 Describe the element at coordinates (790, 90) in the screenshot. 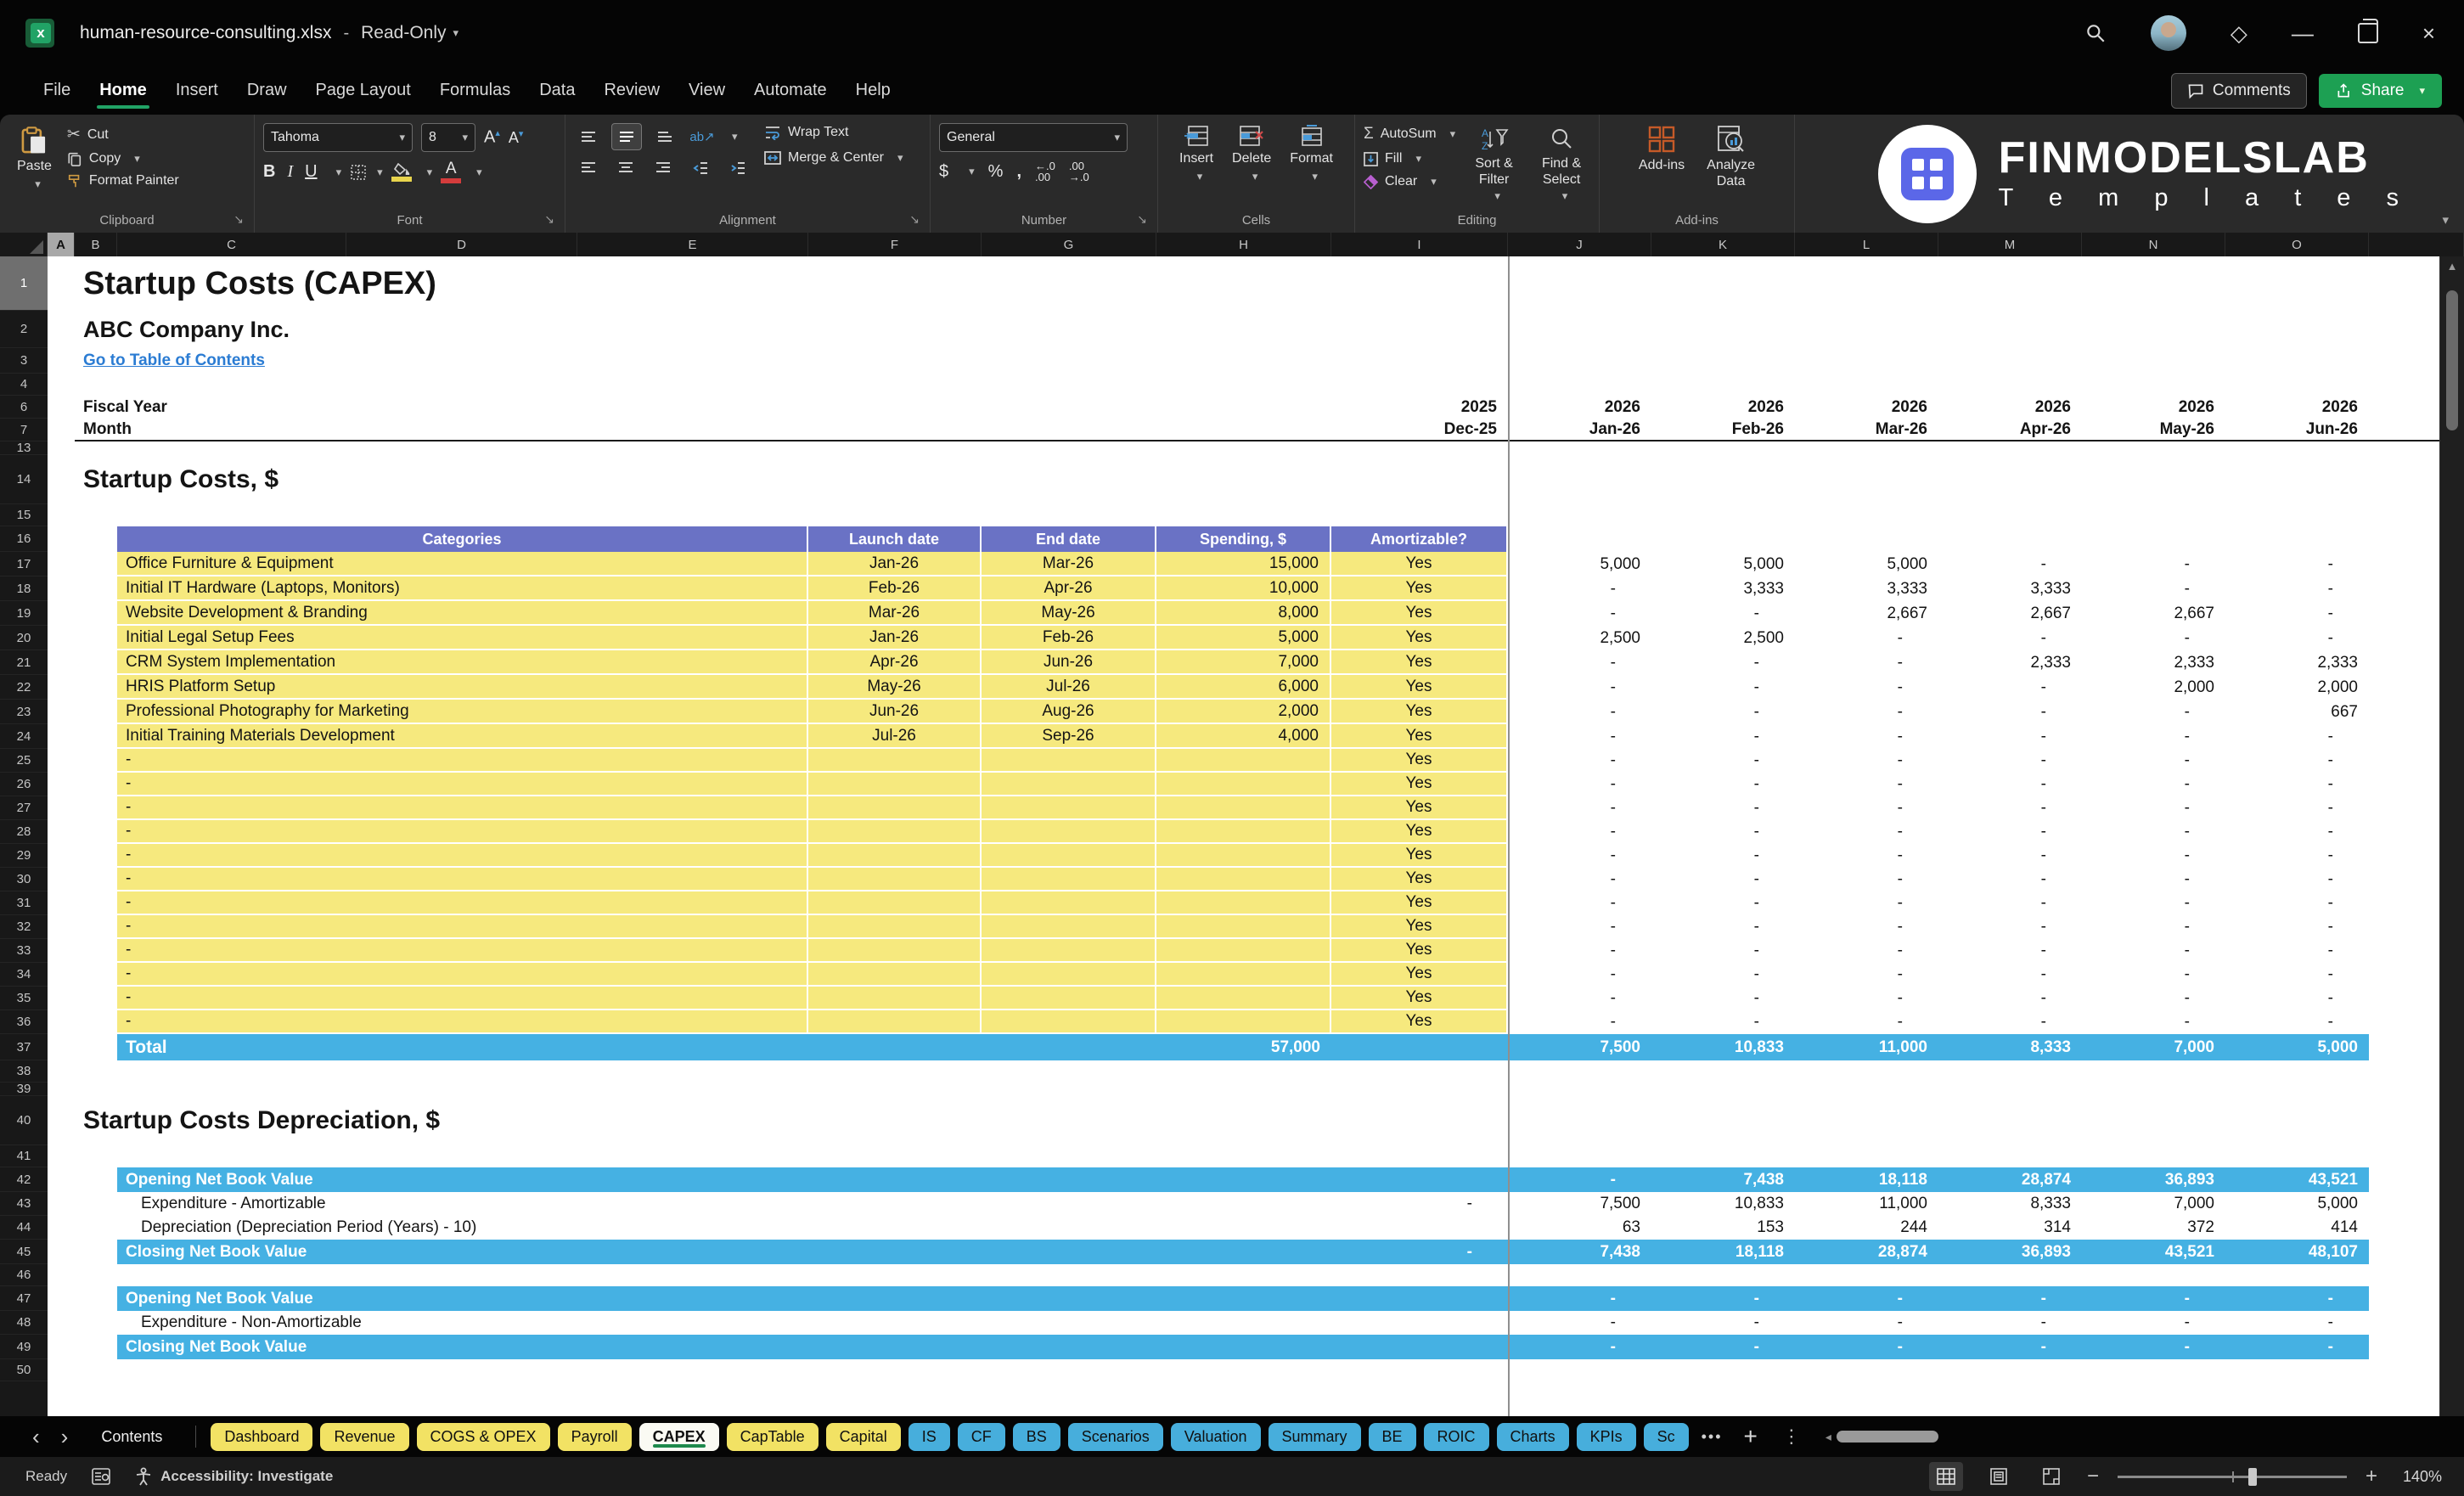

I see `menu-tab-automate: Automate` at that location.